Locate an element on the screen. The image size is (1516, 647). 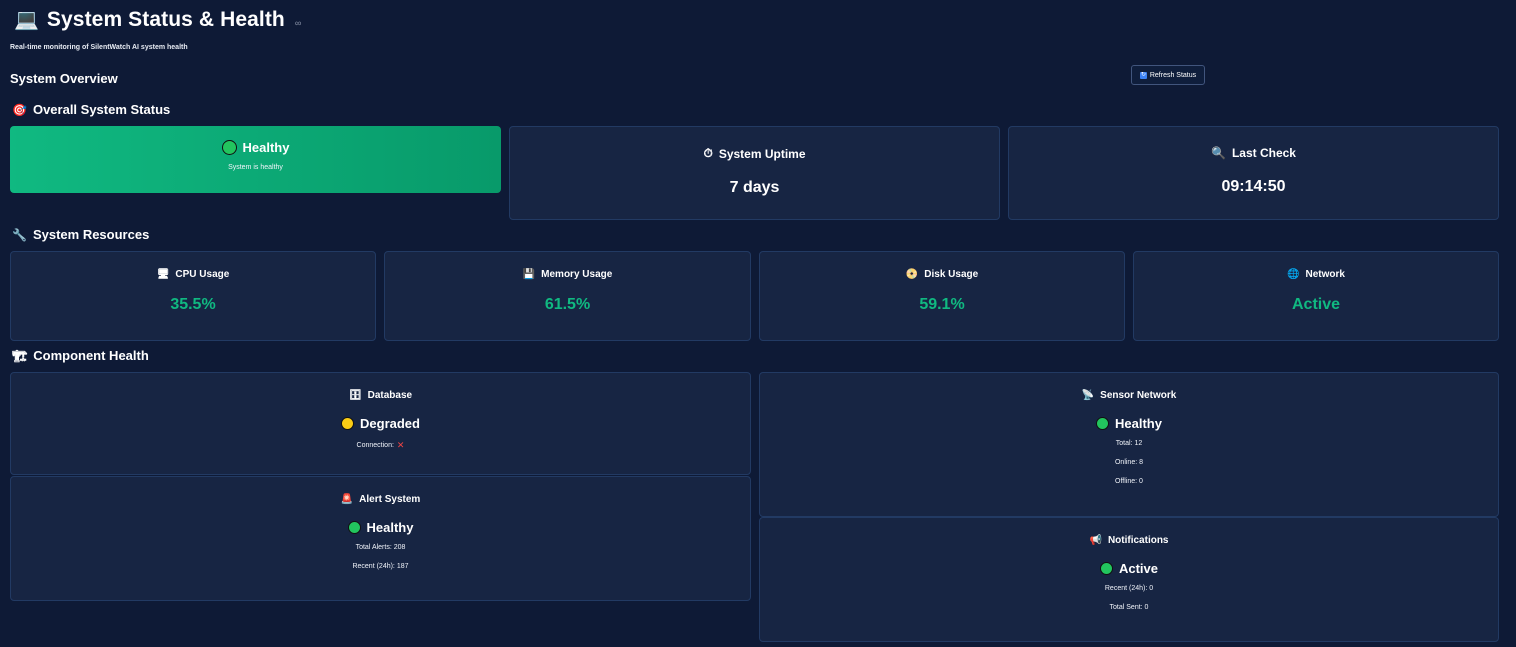
memory-usage-card: 💾 Memory Usage 61.5% is located at coordinates (567, 296).